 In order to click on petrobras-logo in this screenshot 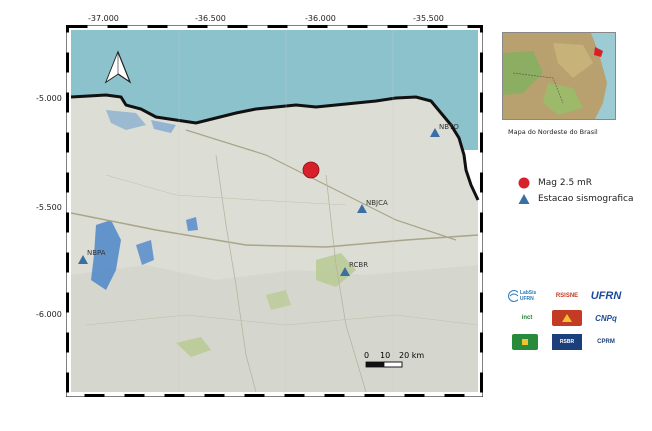, I will do `click(525, 342)`.